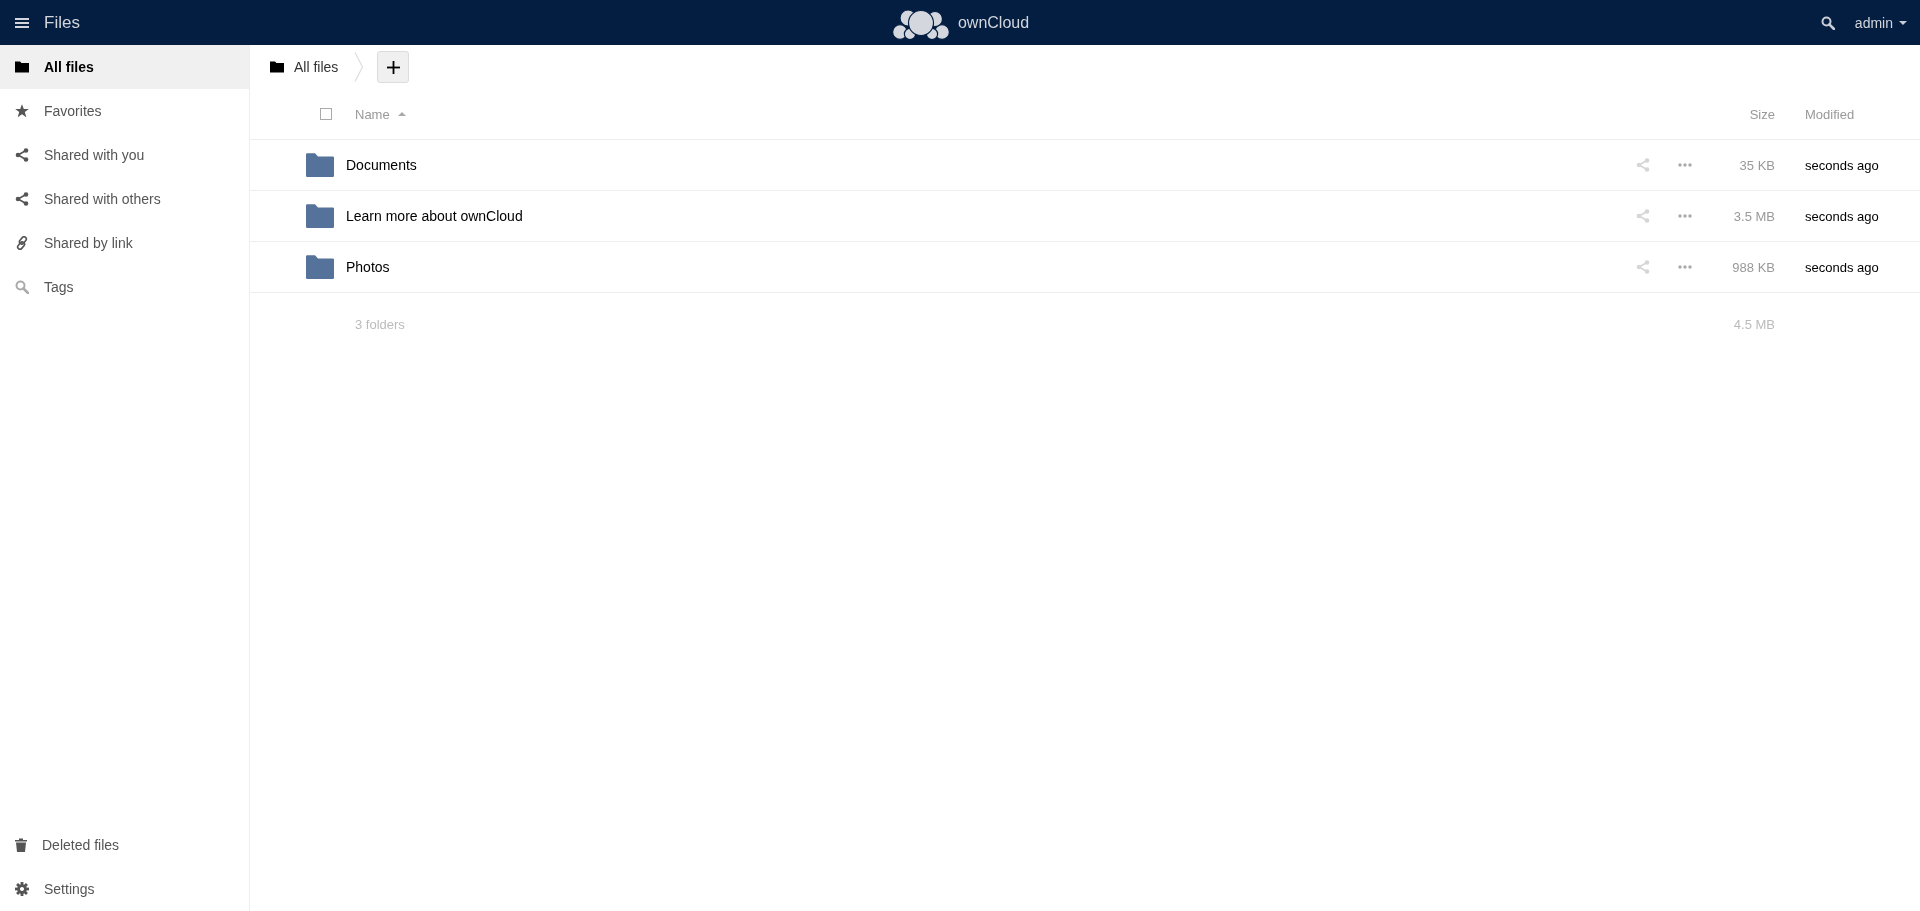  Describe the element at coordinates (1753, 216) in the screenshot. I see `file-size: 3.5 MB` at that location.